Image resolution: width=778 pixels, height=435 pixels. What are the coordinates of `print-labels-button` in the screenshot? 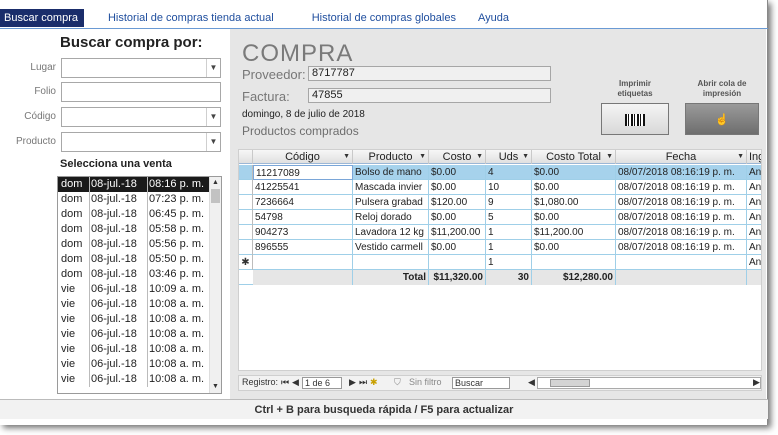 It's located at (635, 119).